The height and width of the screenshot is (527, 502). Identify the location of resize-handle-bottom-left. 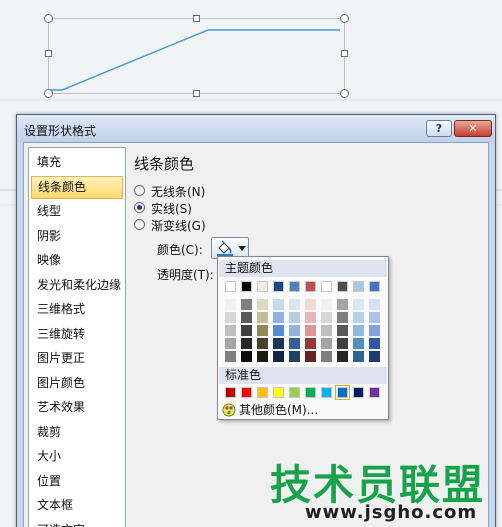
(48, 93).